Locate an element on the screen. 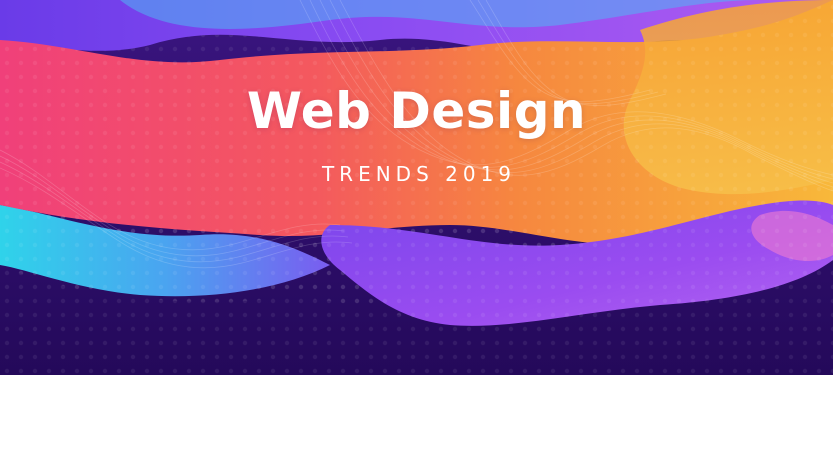 This screenshot has height=469, width=833. banner-subtitle: TRENDS 2019 is located at coordinates (419, 174).